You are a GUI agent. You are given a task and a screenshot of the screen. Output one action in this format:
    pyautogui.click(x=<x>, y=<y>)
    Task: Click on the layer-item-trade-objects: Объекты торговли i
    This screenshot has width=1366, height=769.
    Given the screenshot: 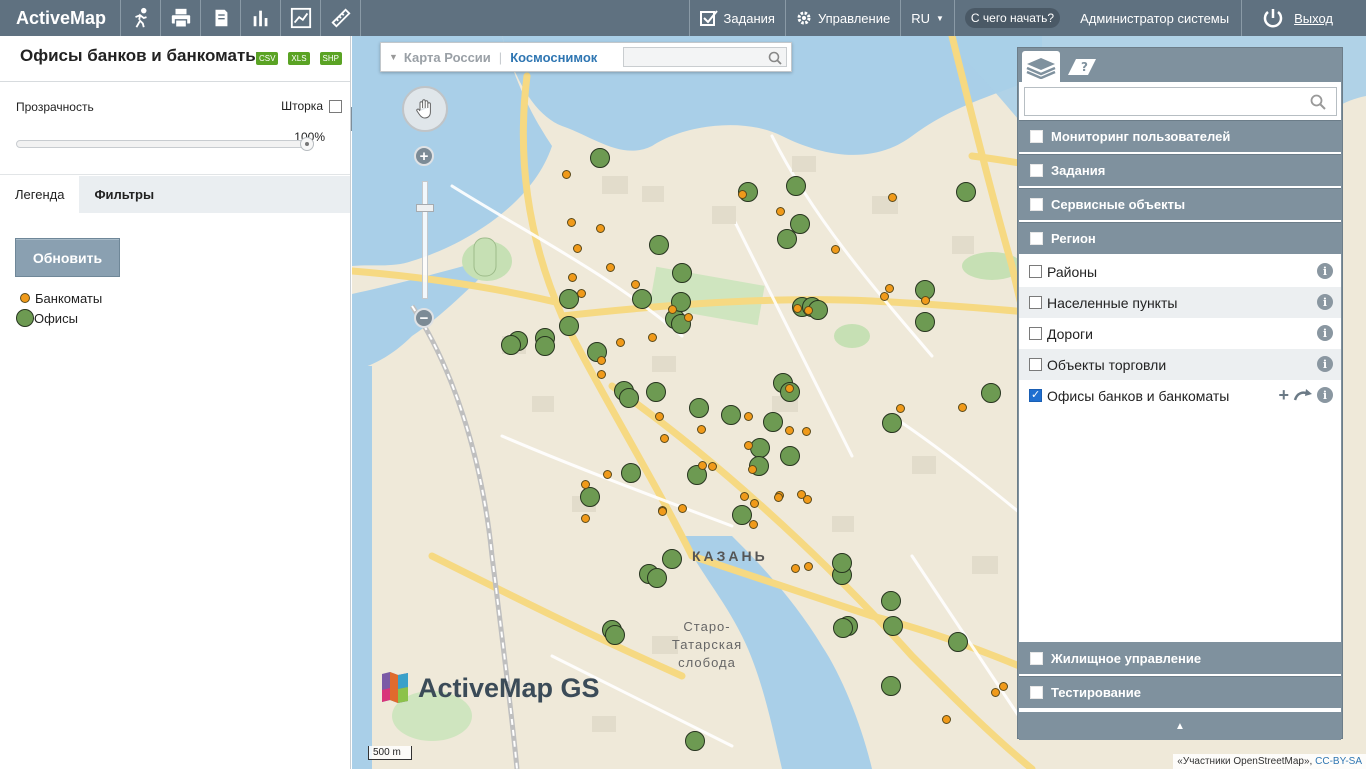 What is the action you would take?
    pyautogui.click(x=1180, y=364)
    